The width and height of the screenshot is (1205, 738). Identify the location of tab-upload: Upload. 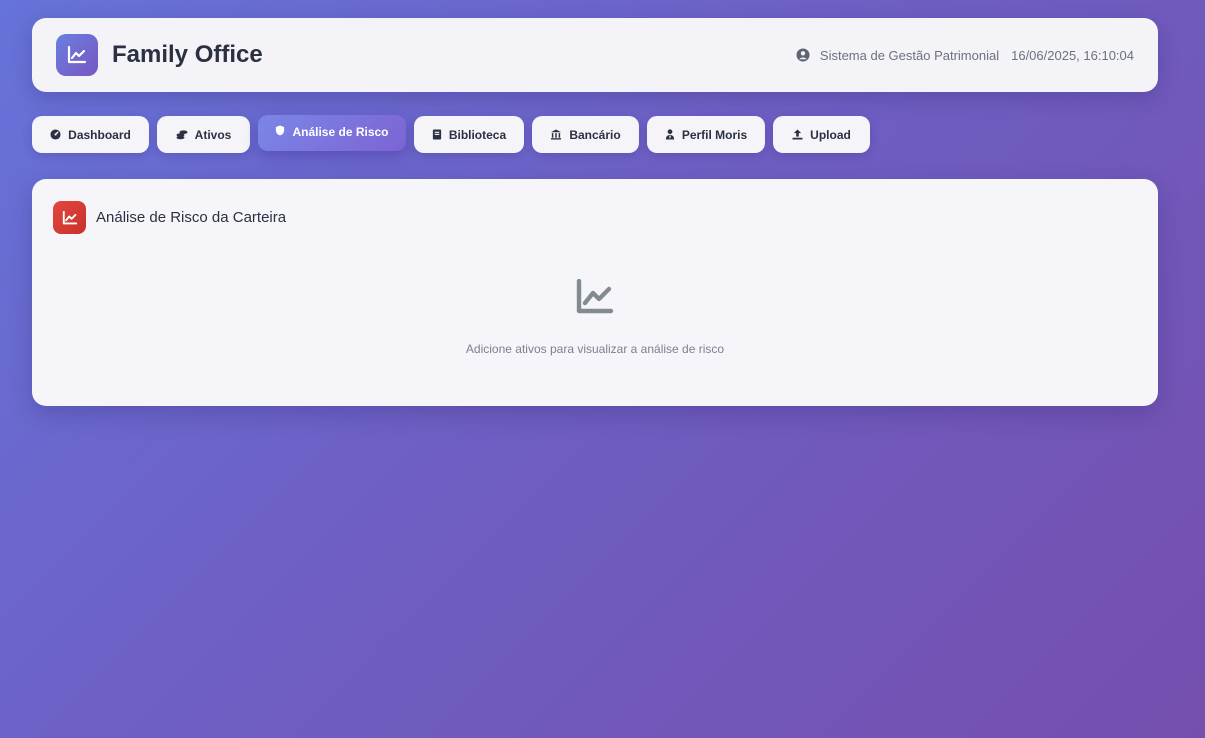
(821, 134).